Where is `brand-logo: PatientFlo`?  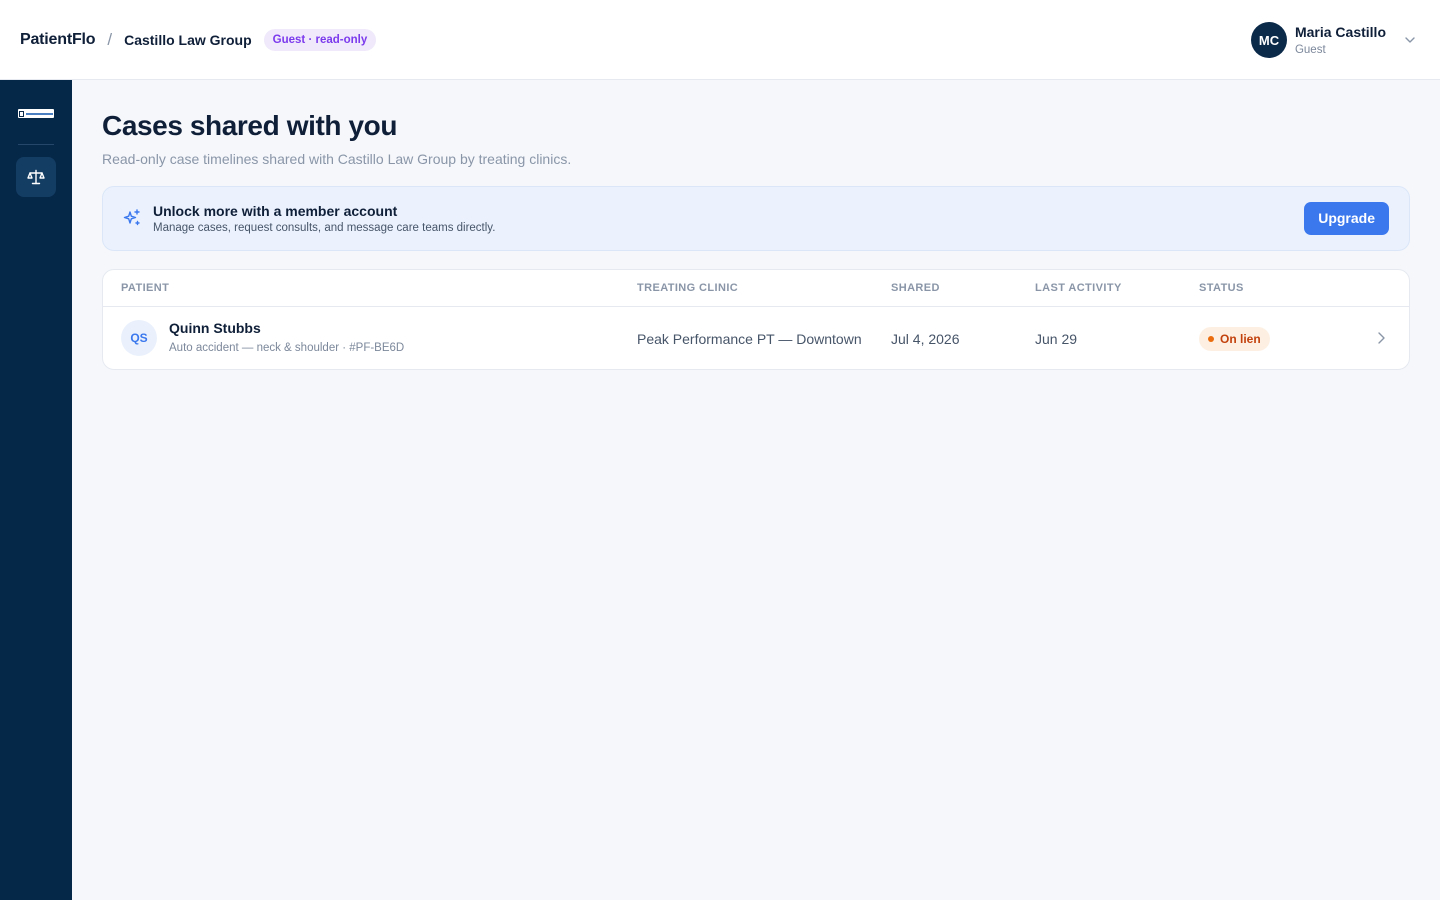 brand-logo: PatientFlo is located at coordinates (58, 40).